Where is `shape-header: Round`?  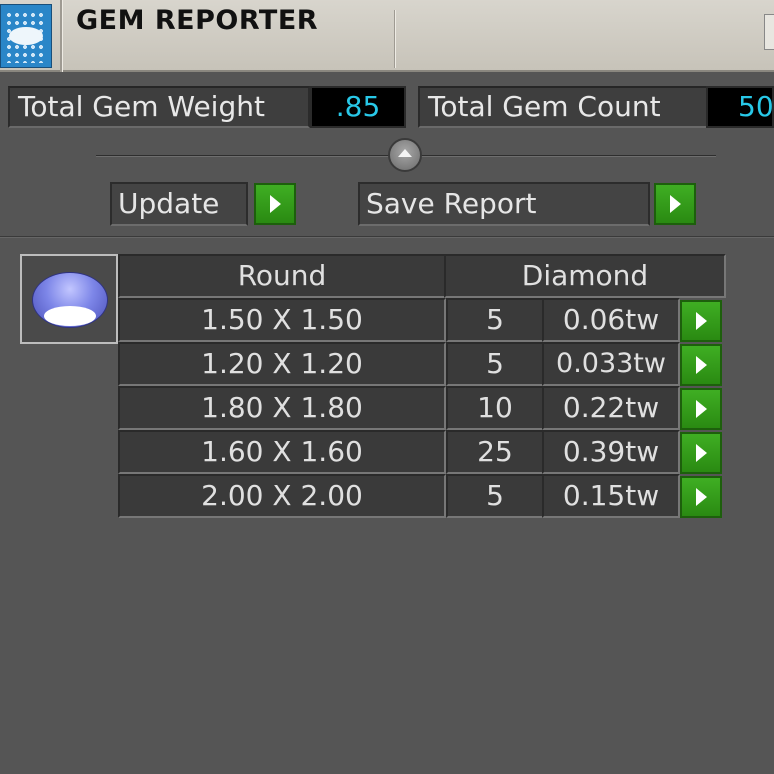
shape-header: Round is located at coordinates (282, 276).